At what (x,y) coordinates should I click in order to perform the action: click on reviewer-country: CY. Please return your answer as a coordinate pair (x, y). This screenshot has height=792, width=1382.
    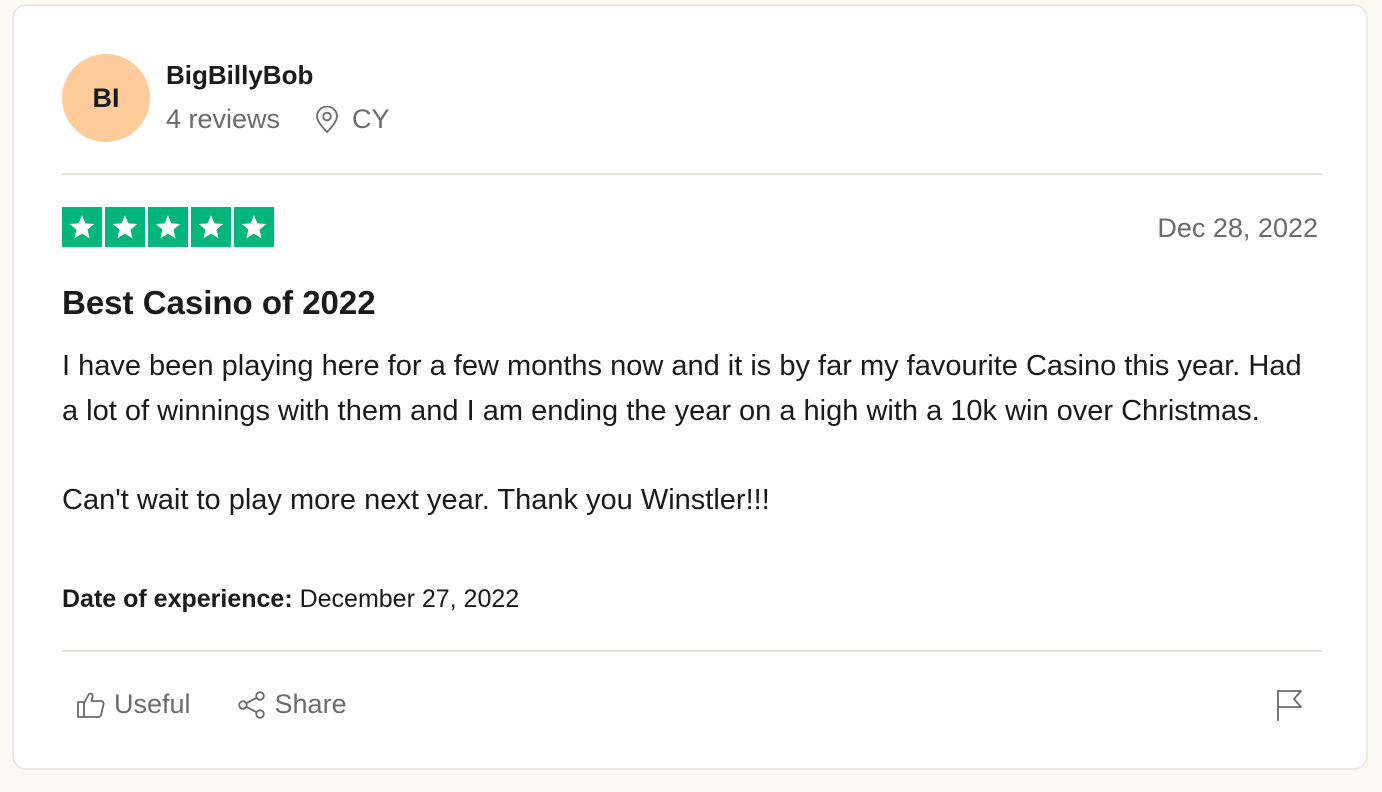
    Looking at the image, I should click on (371, 119).